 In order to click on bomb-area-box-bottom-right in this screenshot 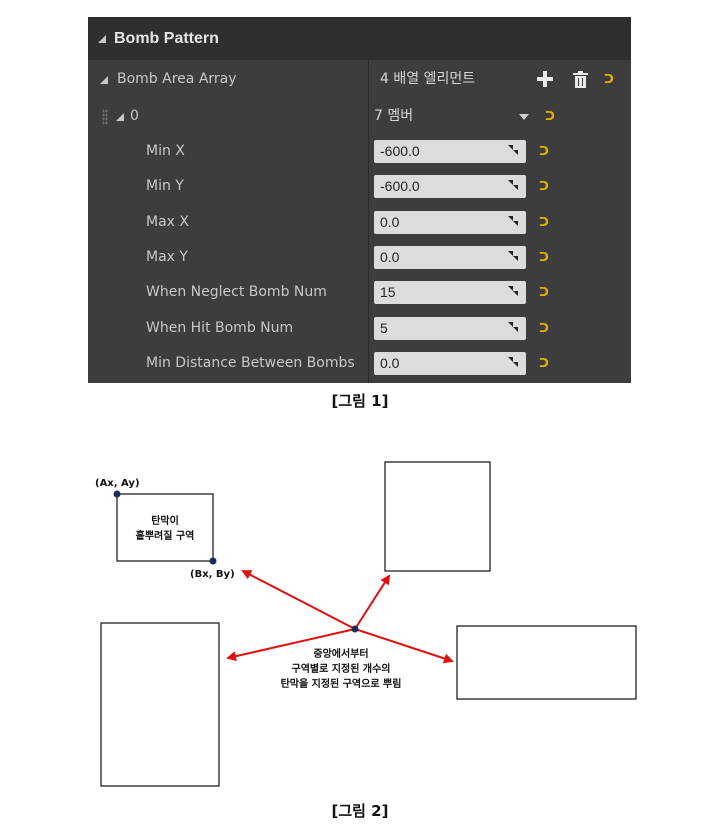, I will do `click(546, 662)`.